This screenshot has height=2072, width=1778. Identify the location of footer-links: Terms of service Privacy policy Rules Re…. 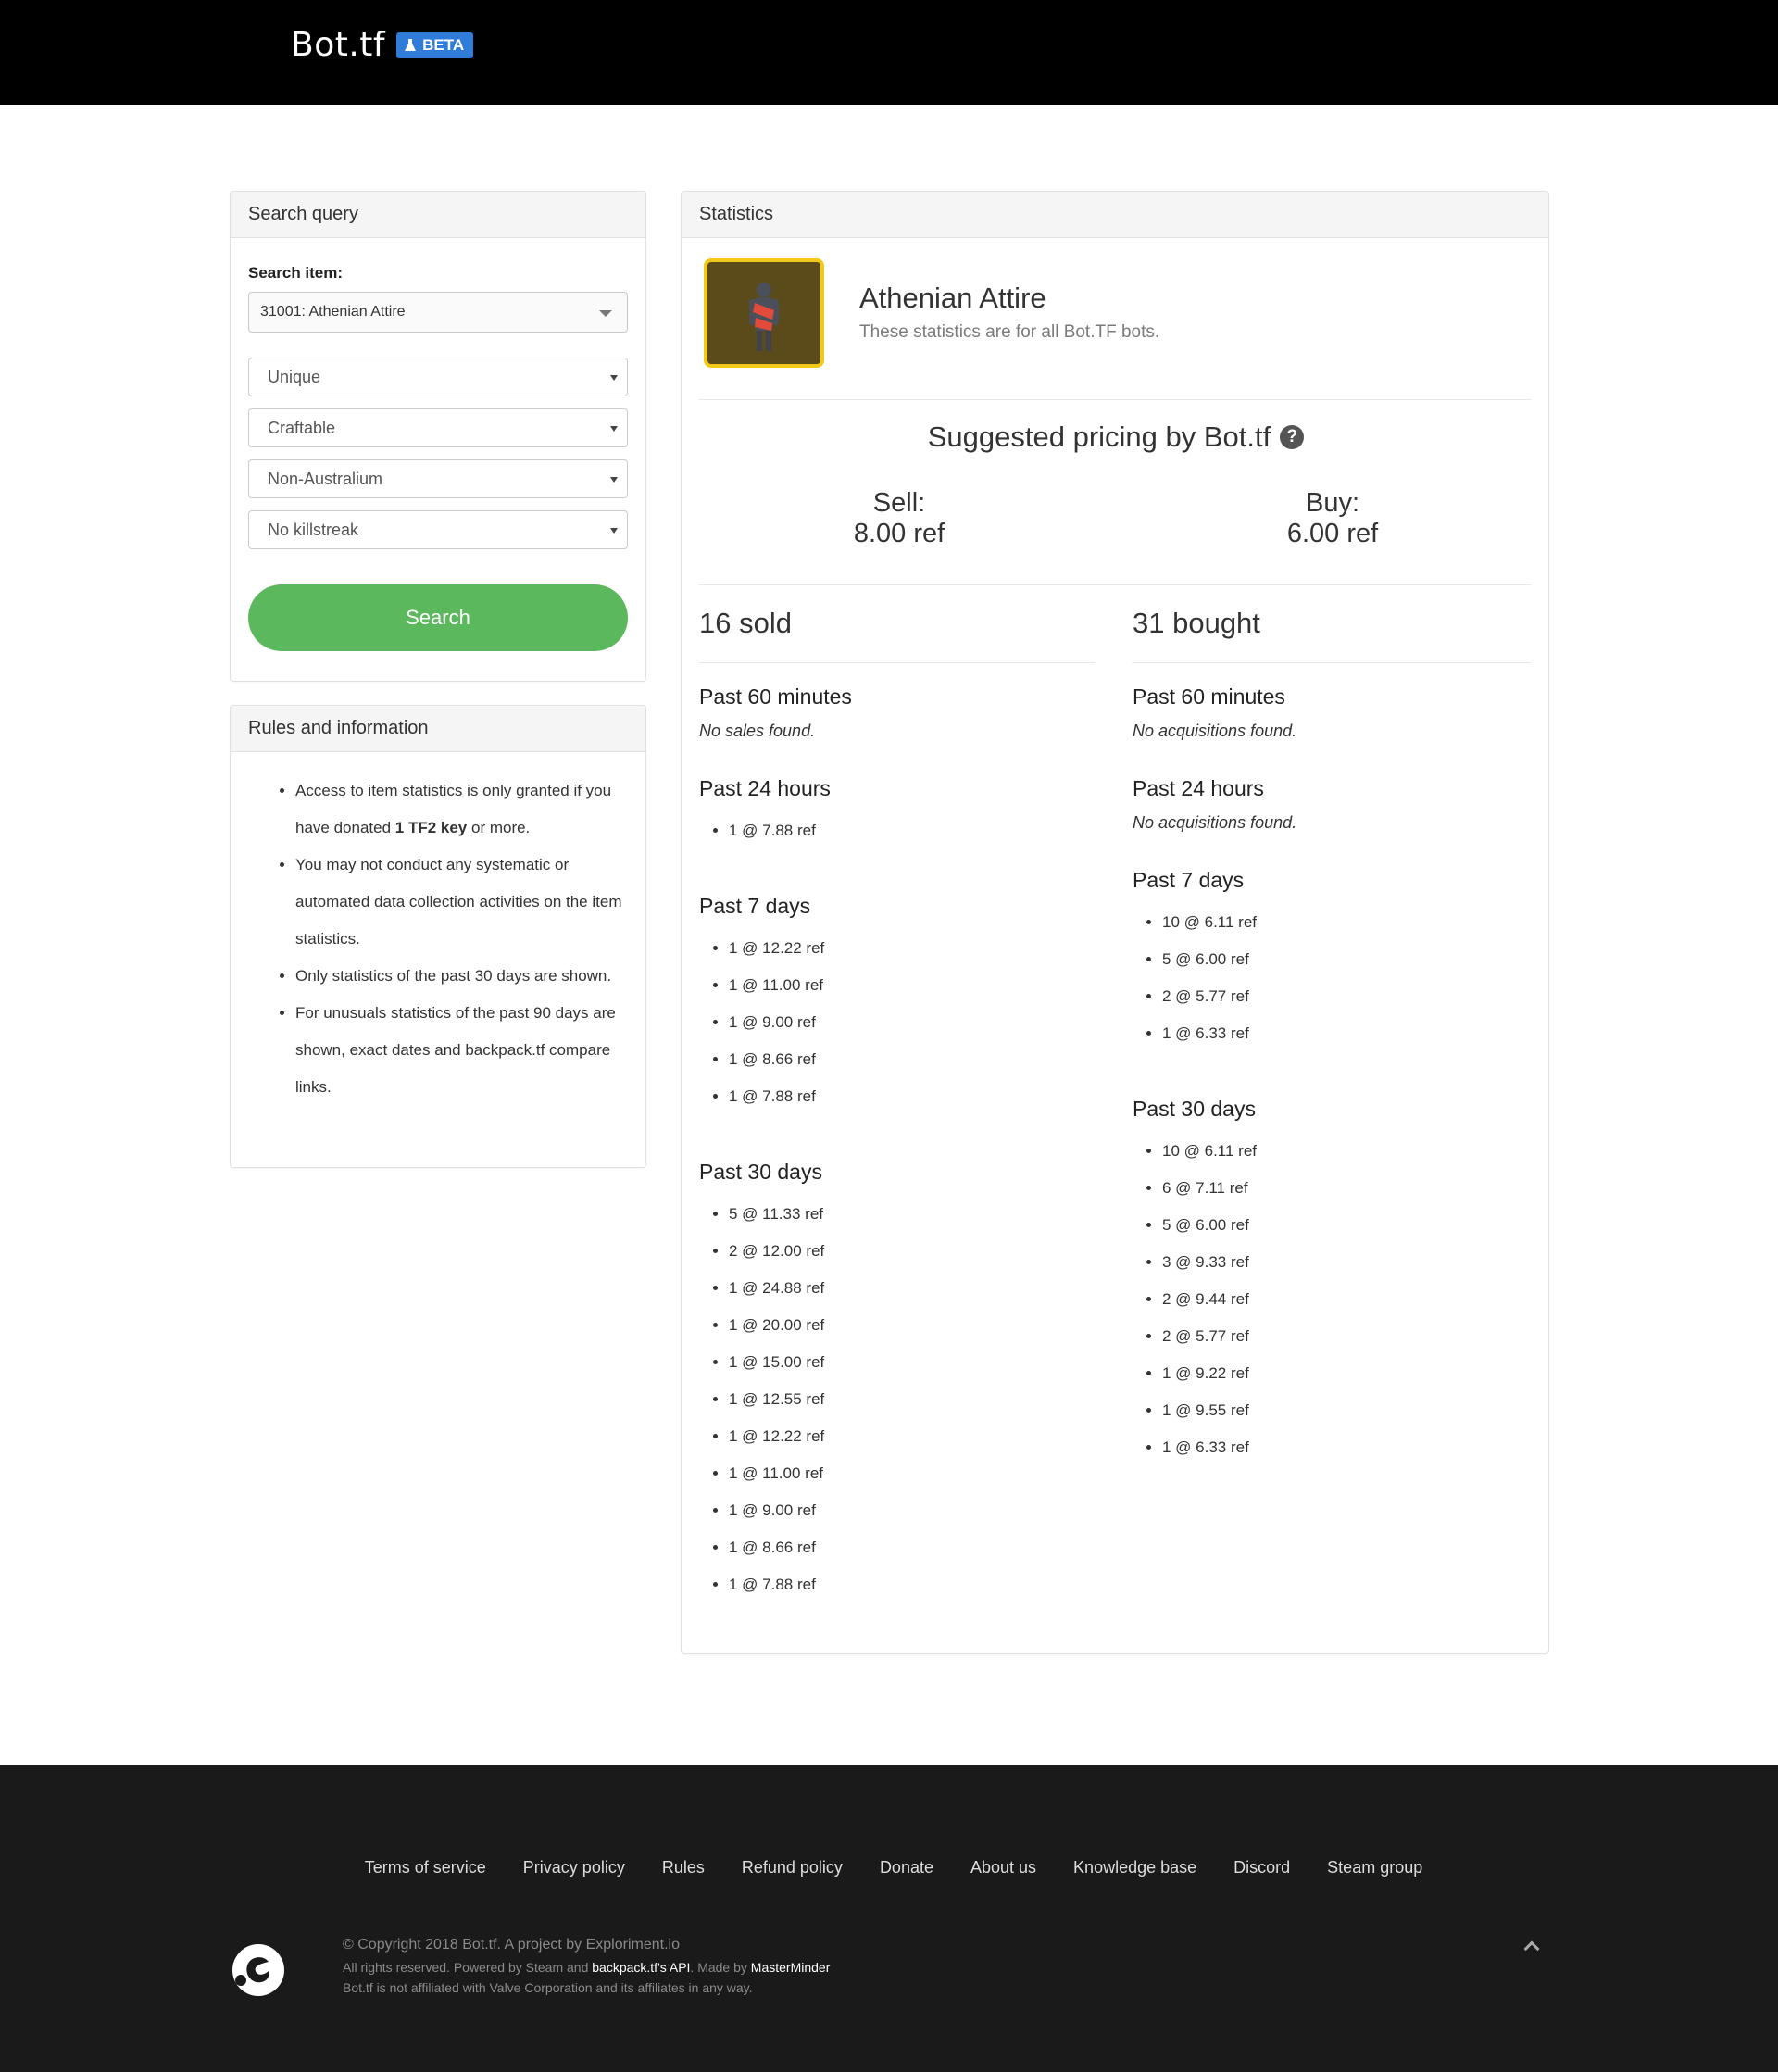
(889, 1867).